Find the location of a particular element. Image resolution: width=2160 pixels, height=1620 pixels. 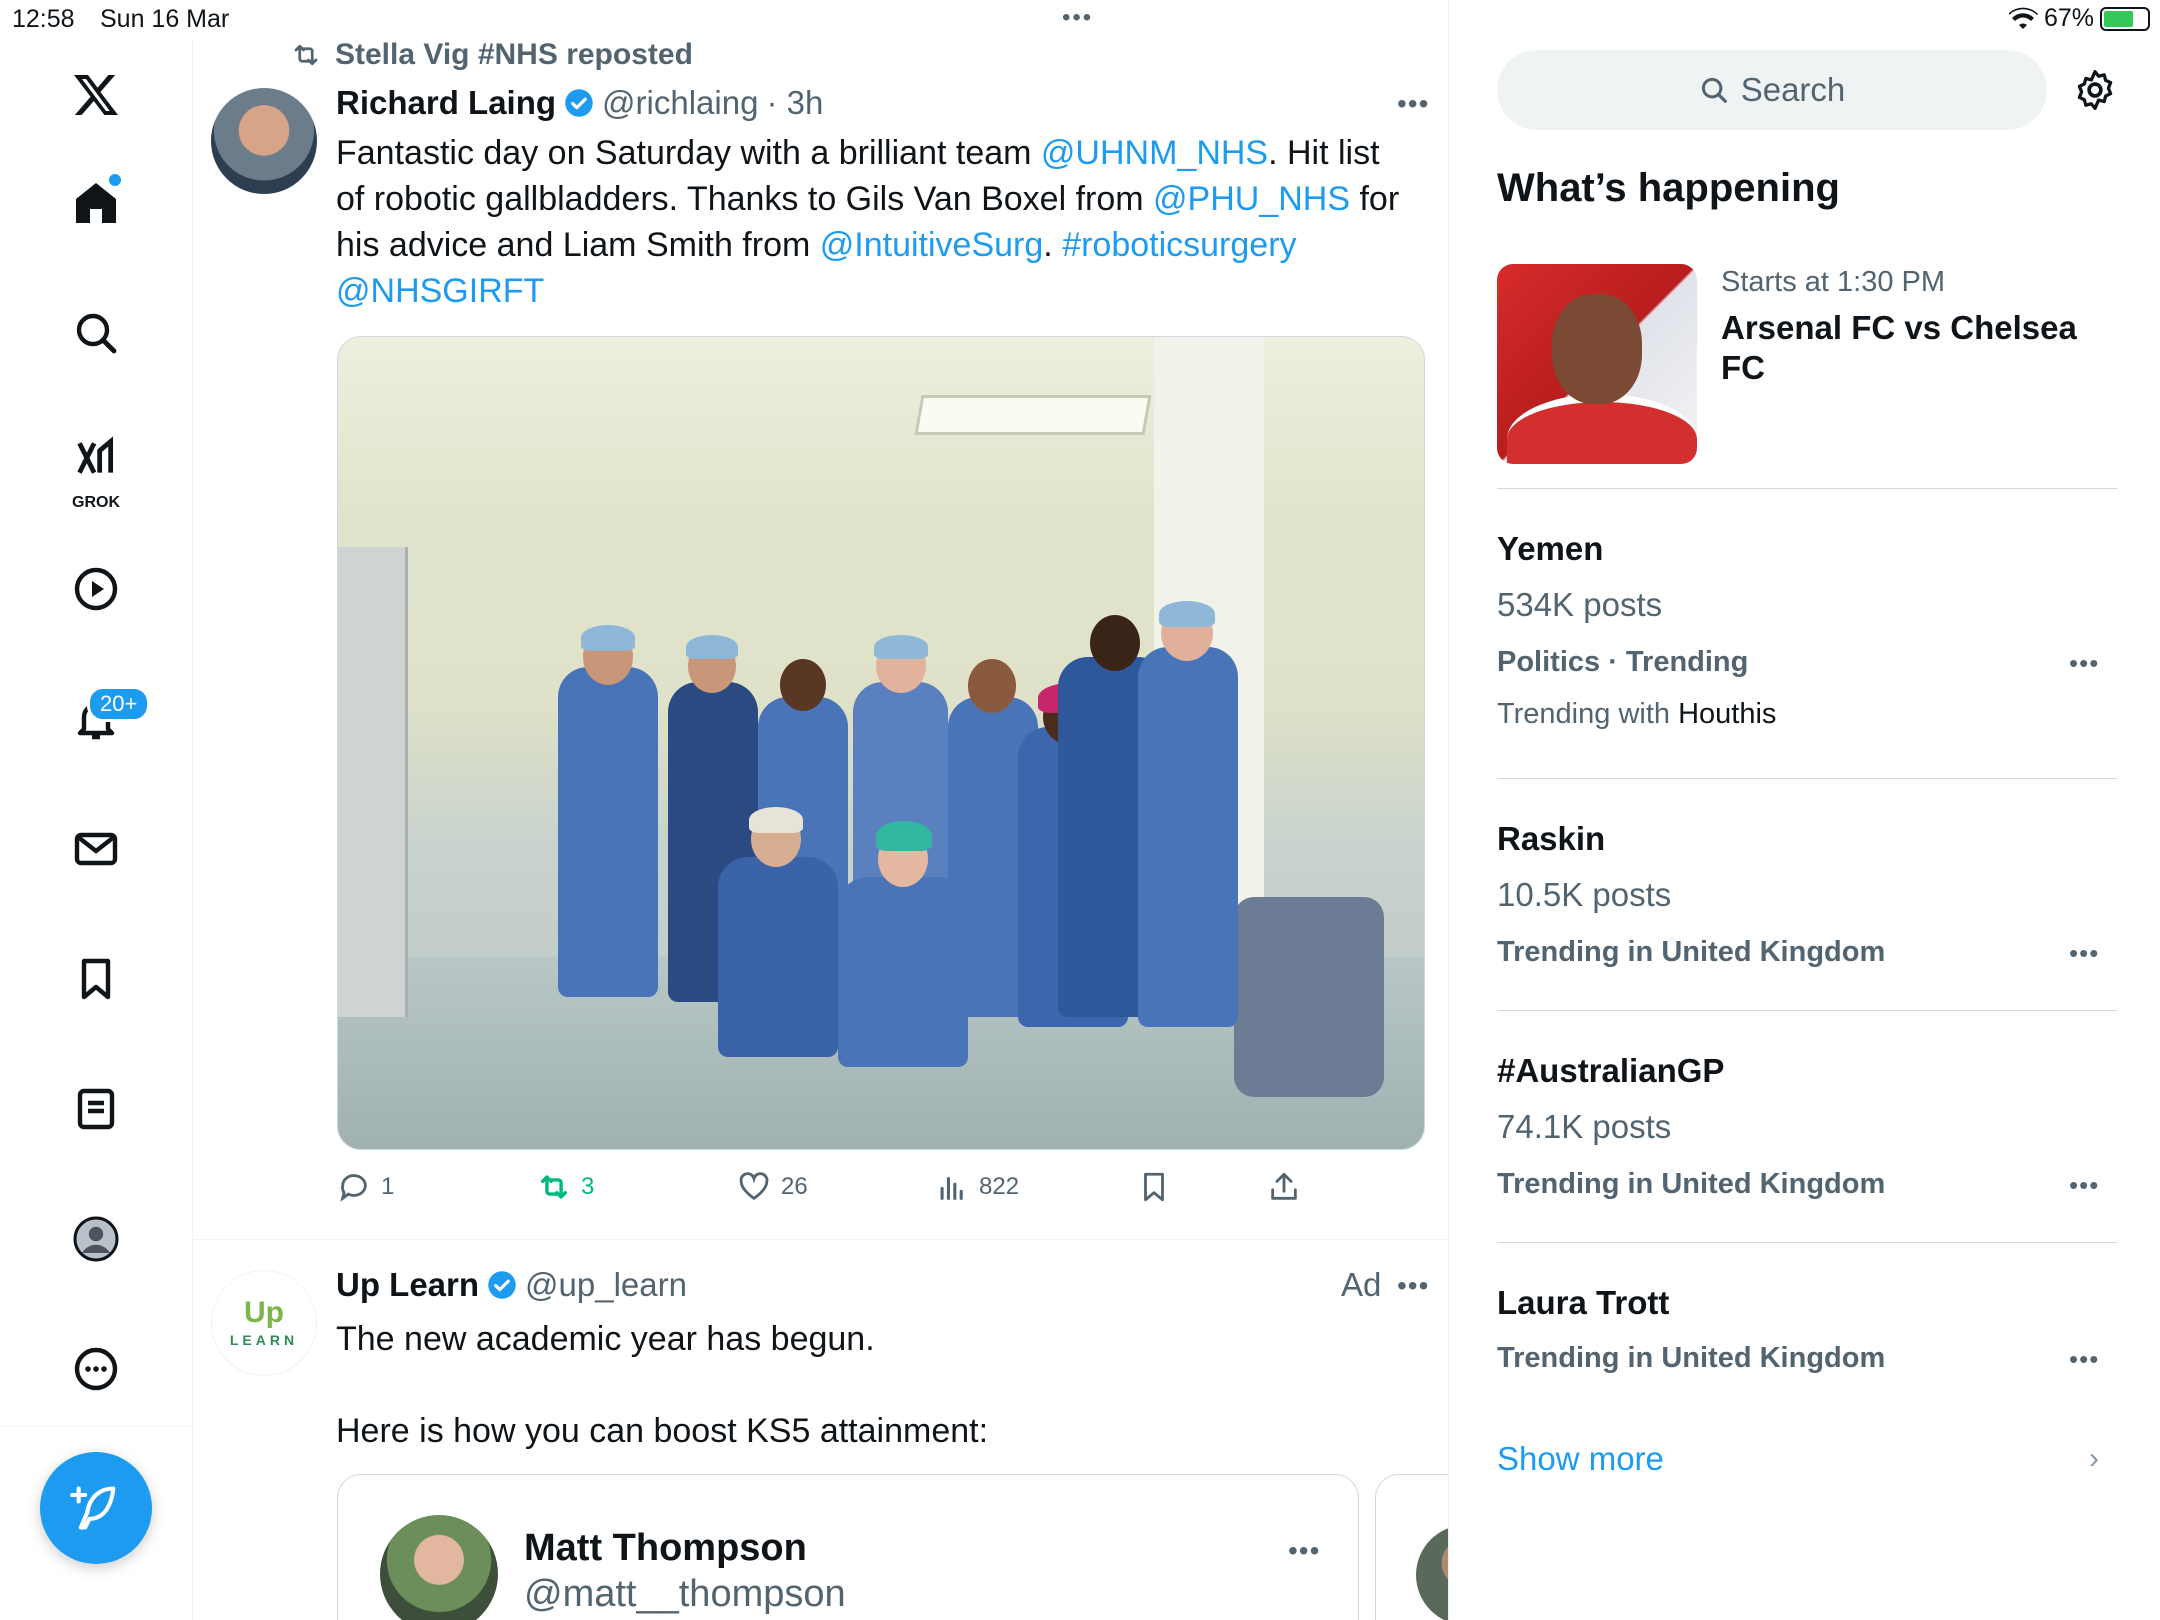

tweet-text-segment: . is located at coordinates (1053, 245).